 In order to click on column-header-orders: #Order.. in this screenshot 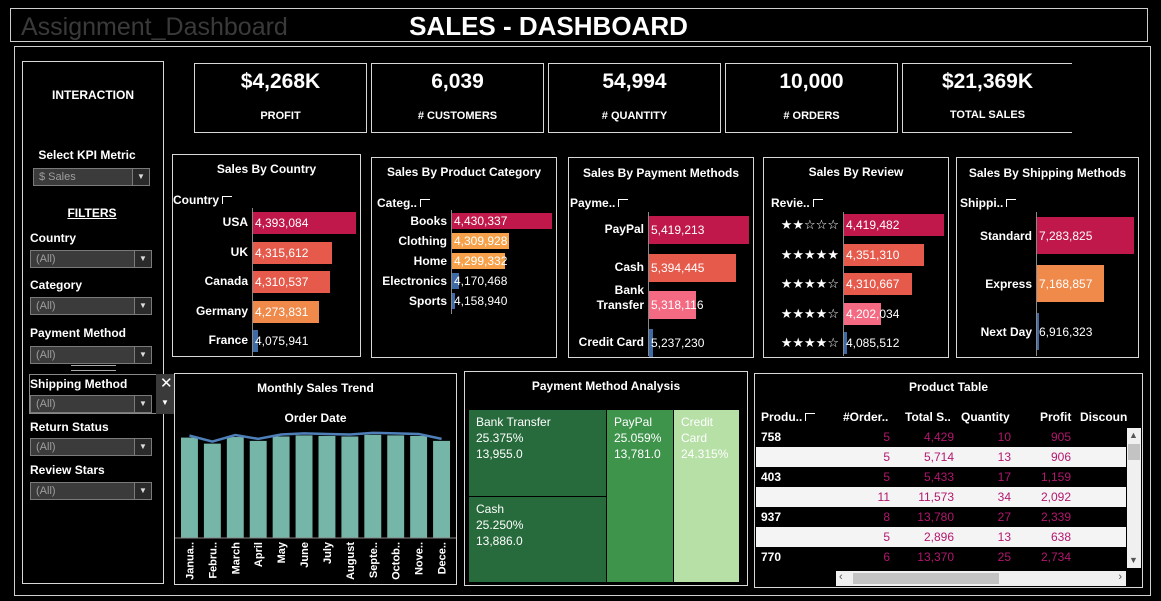, I will do `click(865, 417)`.